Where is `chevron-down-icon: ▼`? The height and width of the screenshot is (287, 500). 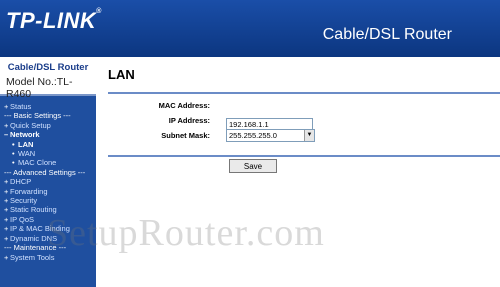
chevron-down-icon: ▼ is located at coordinates (309, 135).